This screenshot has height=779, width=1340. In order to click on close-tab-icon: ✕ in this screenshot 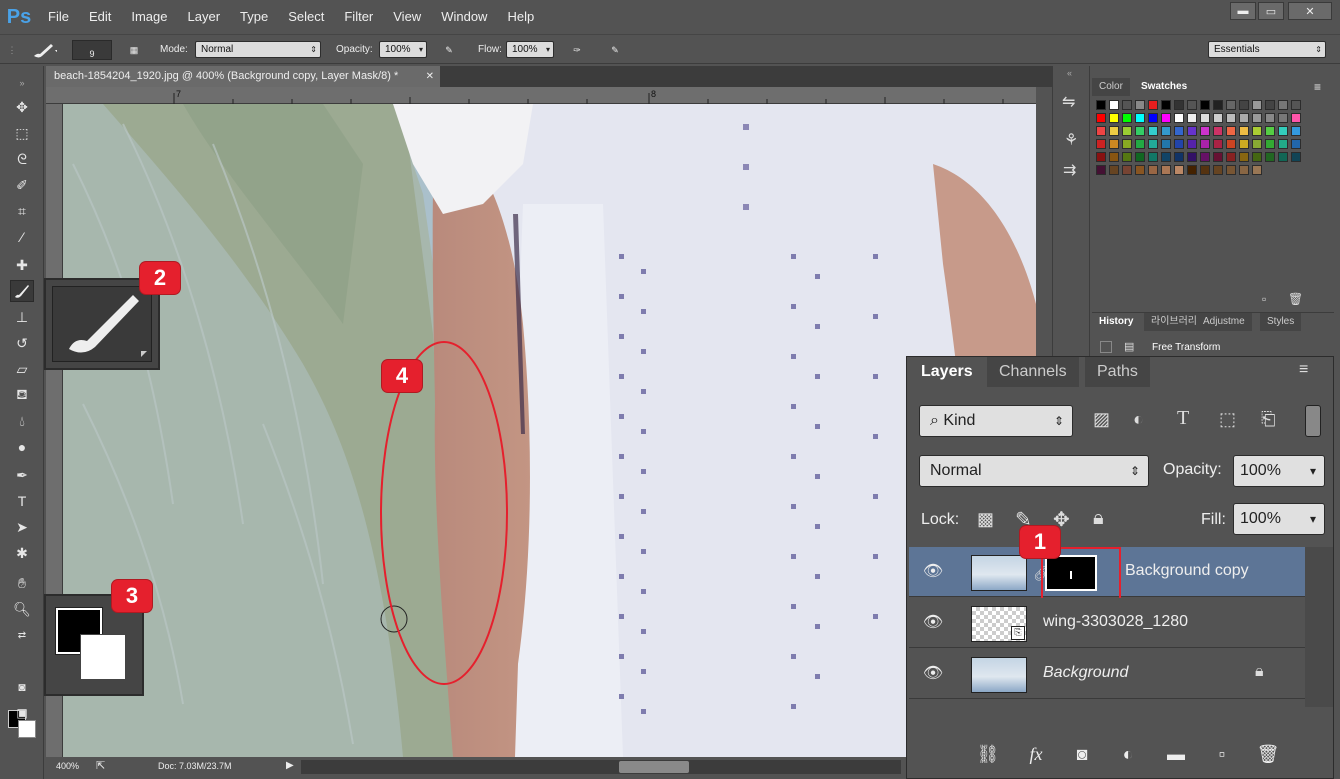, I will do `click(430, 76)`.